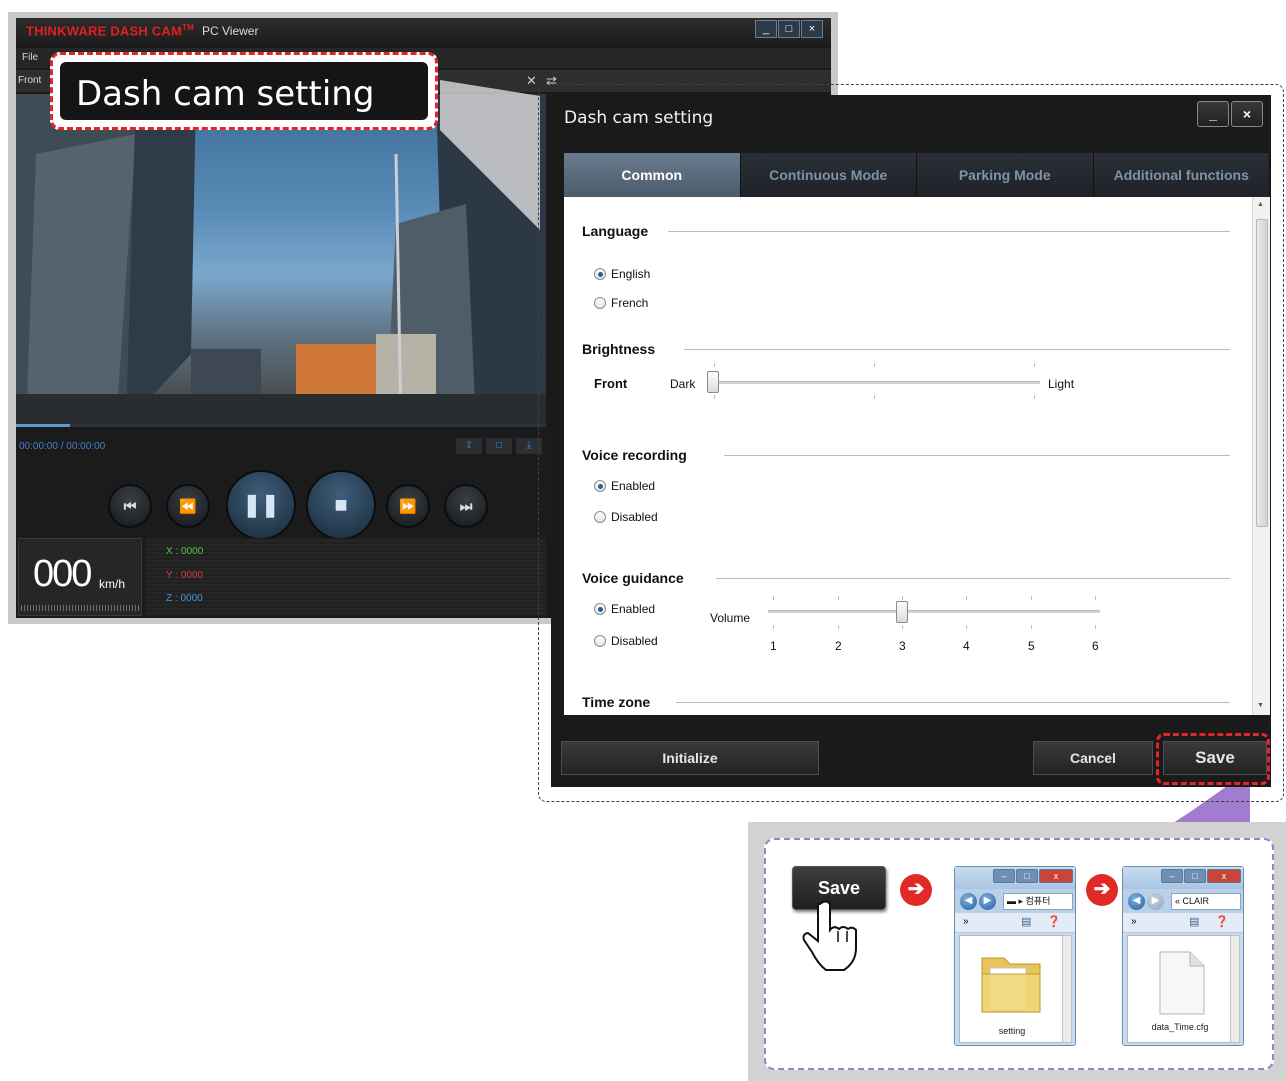 Image resolution: width=1286 pixels, height=1081 pixels. What do you see at coordinates (1181, 175) in the screenshot?
I see `tab-additional-functions: Additional functions` at bounding box center [1181, 175].